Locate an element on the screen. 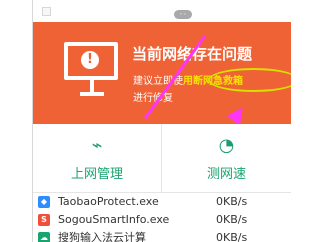 Image resolution: width=320 pixels, height=242 pixels. internet-management-label: 上网管理 is located at coordinates (96, 174).